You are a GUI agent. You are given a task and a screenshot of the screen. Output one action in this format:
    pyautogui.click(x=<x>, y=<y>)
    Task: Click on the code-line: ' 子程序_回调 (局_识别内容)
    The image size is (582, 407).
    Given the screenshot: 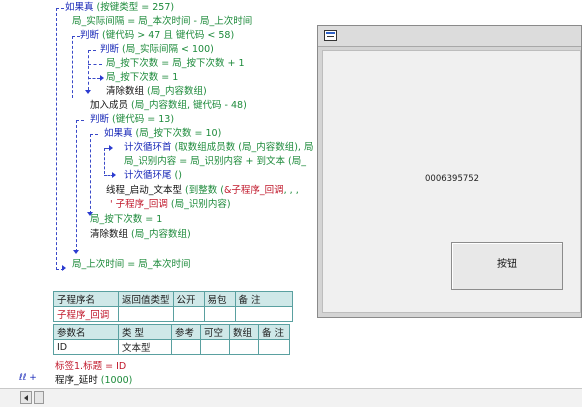 What is the action you would take?
    pyautogui.click(x=170, y=205)
    